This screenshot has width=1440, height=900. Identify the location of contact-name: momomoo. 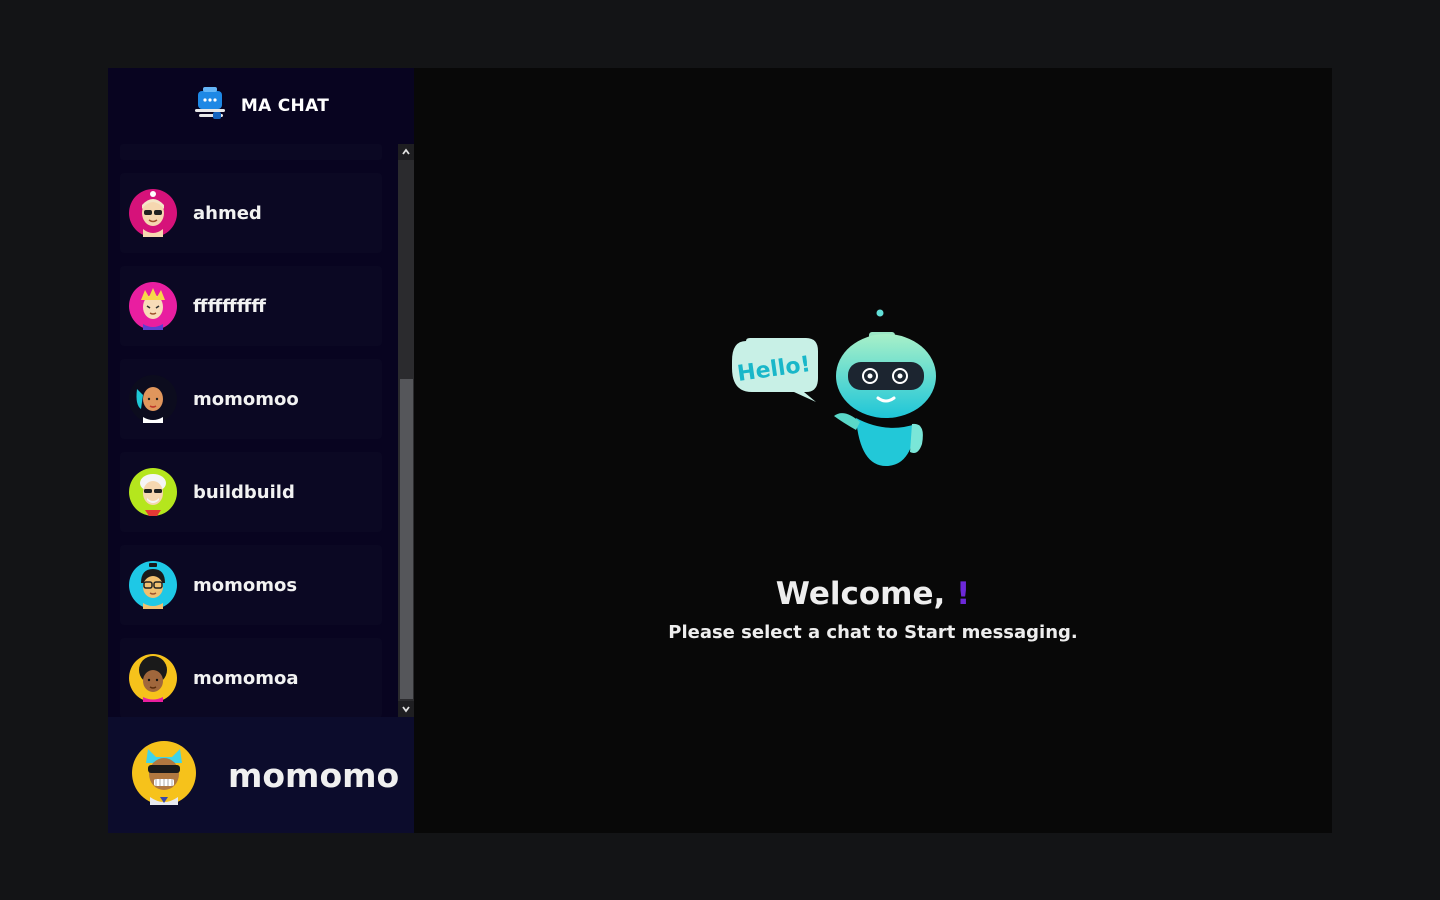
(246, 399).